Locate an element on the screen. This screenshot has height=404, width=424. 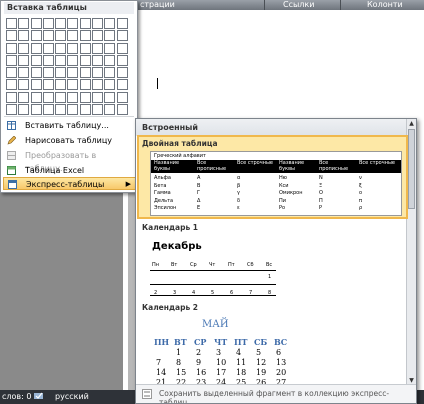
proofing-icon is located at coordinates (39, 397).